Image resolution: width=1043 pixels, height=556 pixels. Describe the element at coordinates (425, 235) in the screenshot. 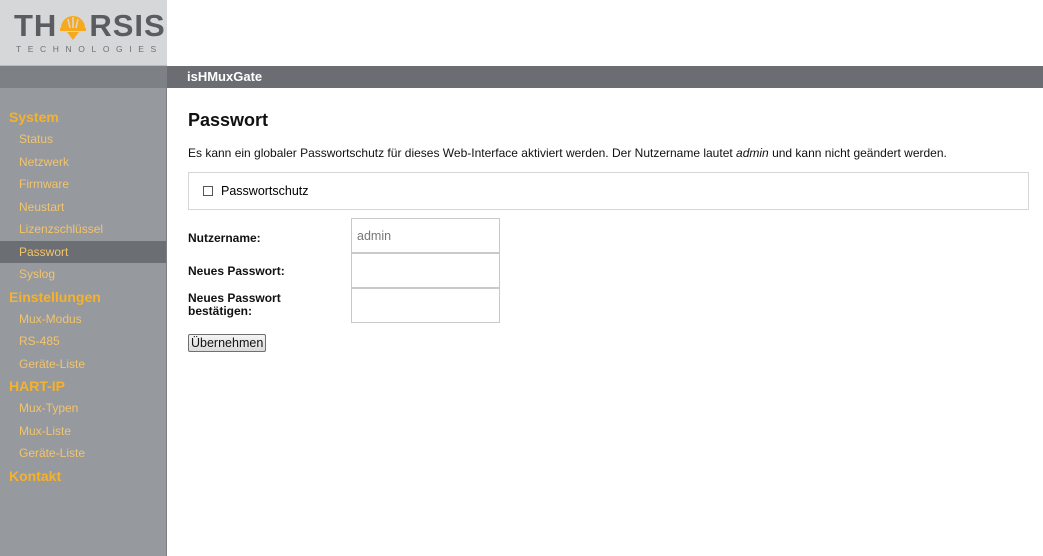

I see `username-field` at that location.